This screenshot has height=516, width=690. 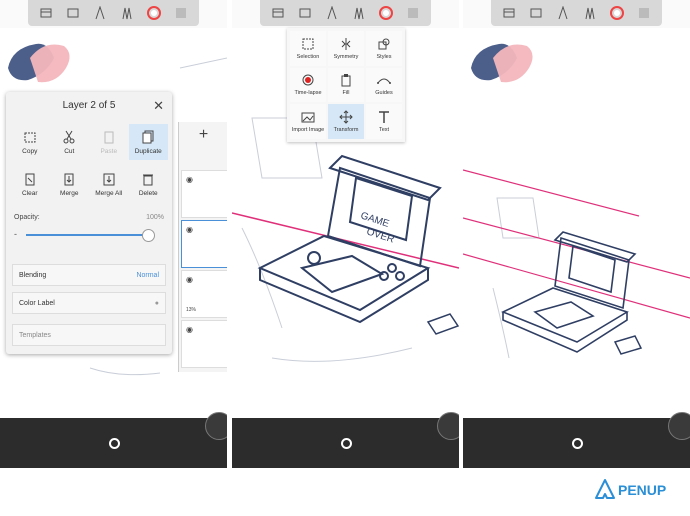 What do you see at coordinates (69, 179) in the screenshot?
I see `merge-icon` at bounding box center [69, 179].